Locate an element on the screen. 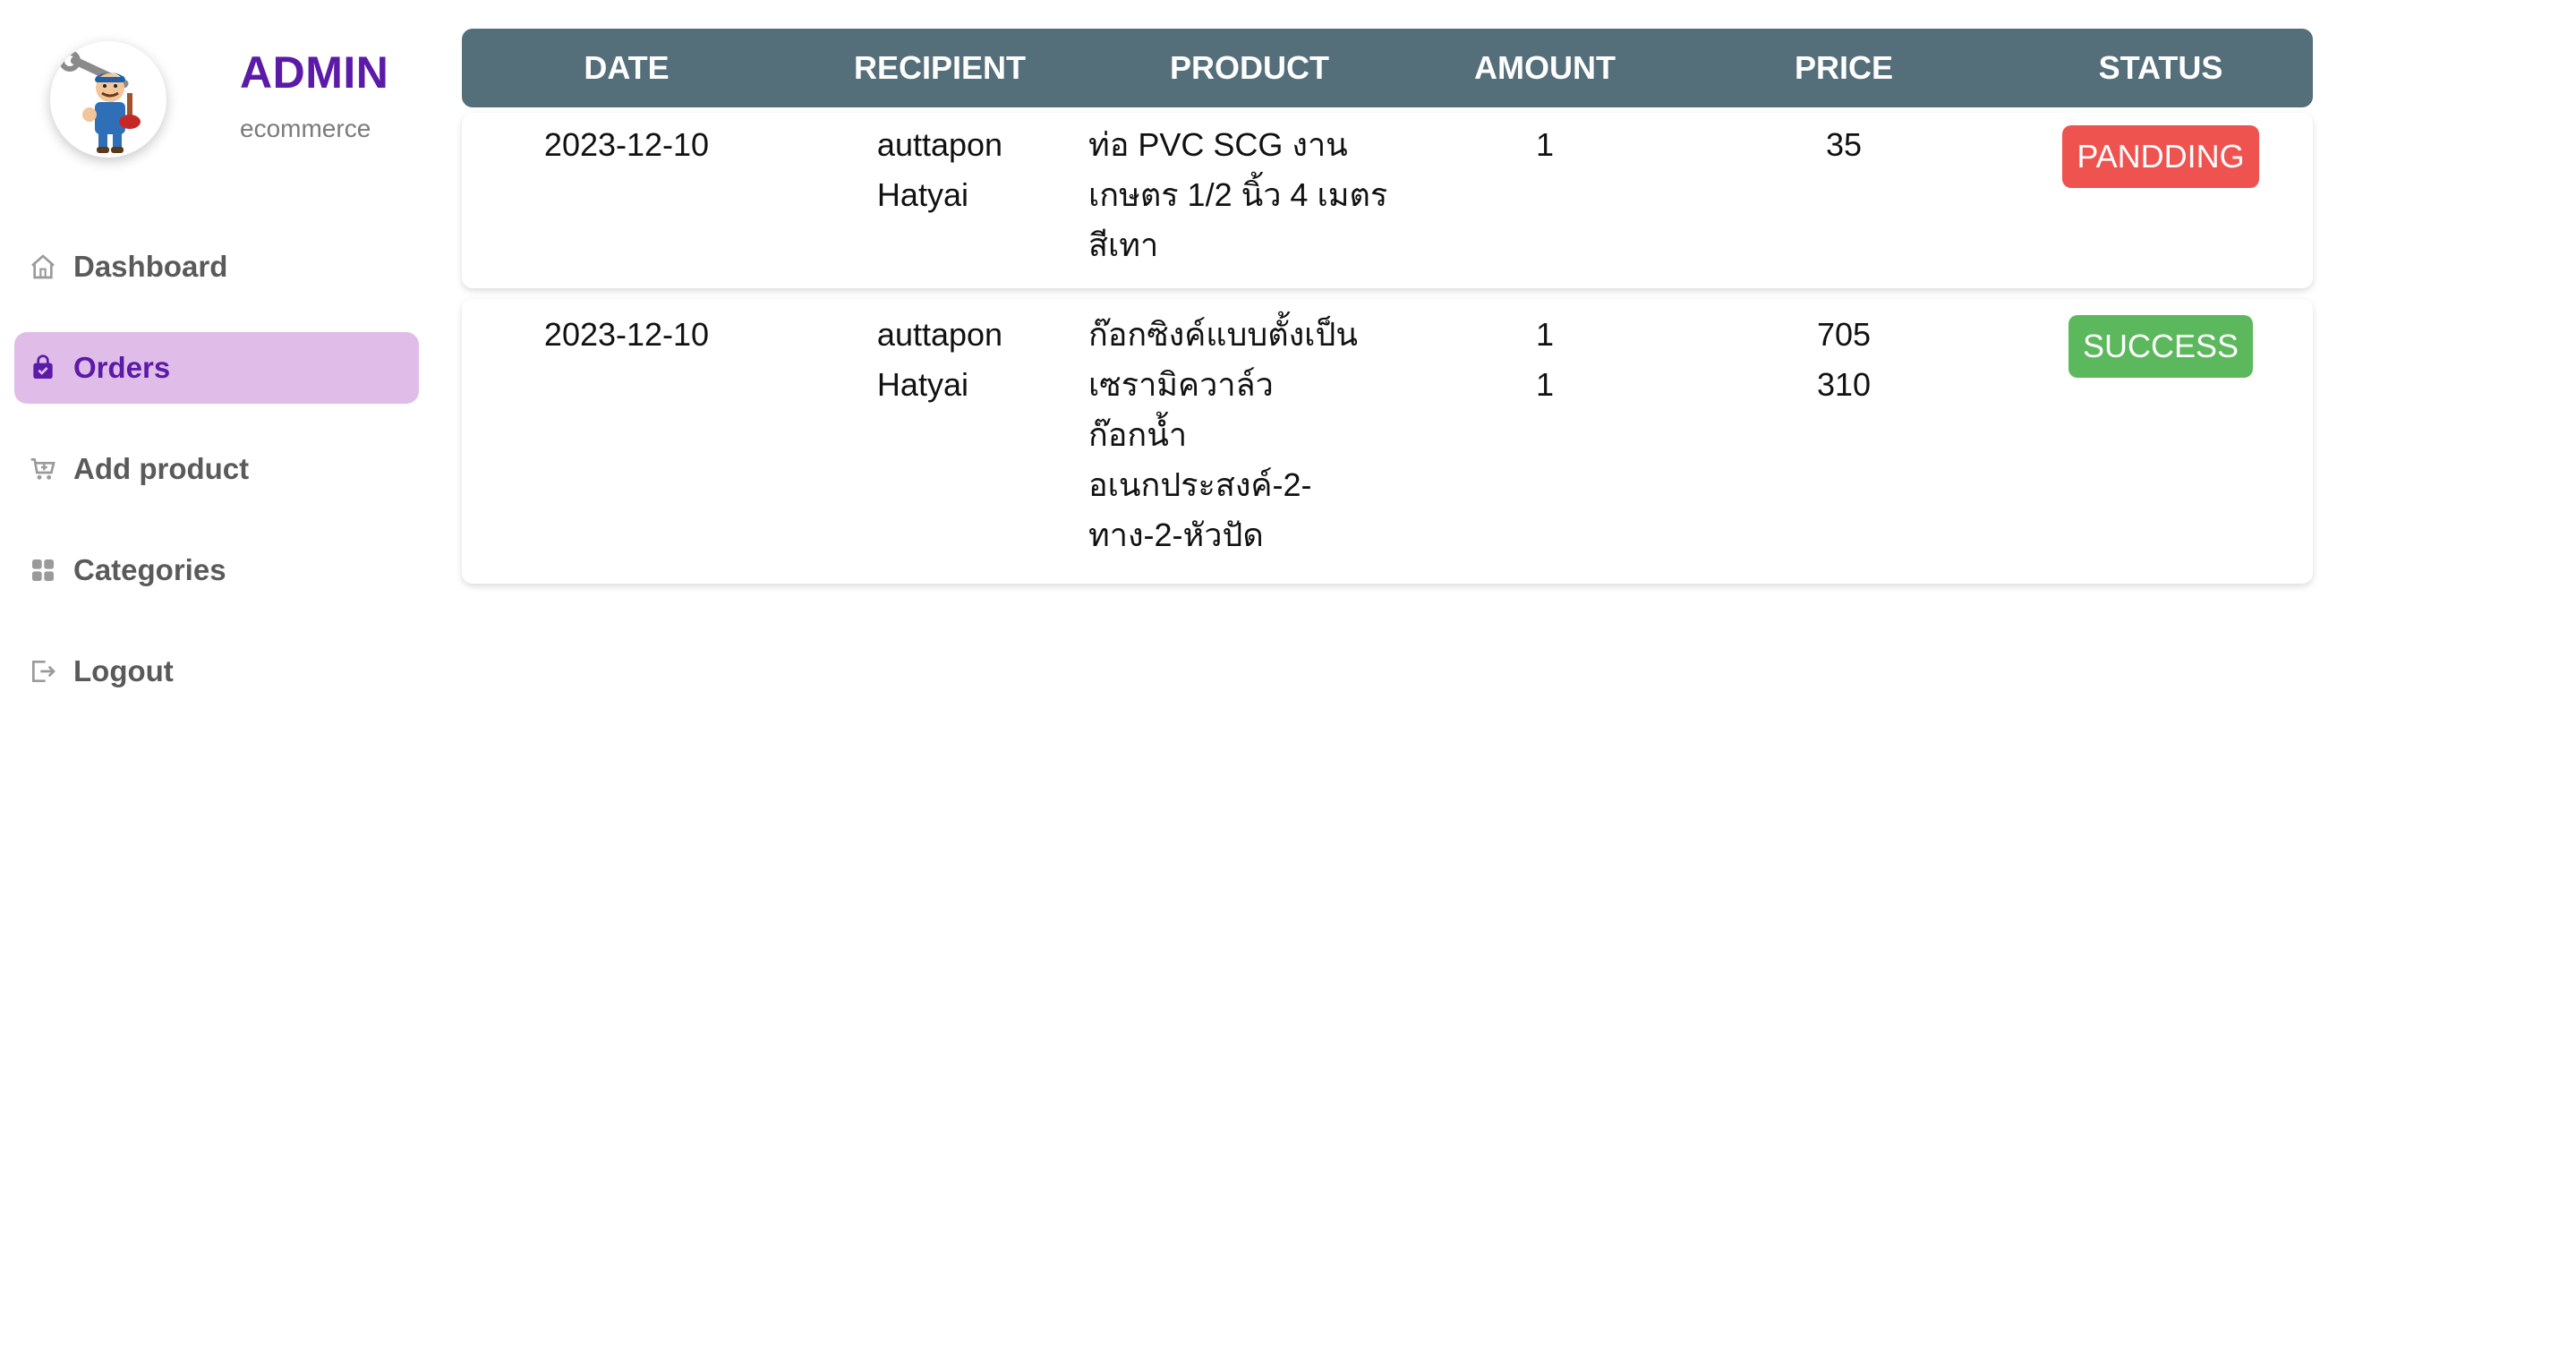 The width and height of the screenshot is (2576, 1357). shopping-bag-icon is located at coordinates (43, 368).